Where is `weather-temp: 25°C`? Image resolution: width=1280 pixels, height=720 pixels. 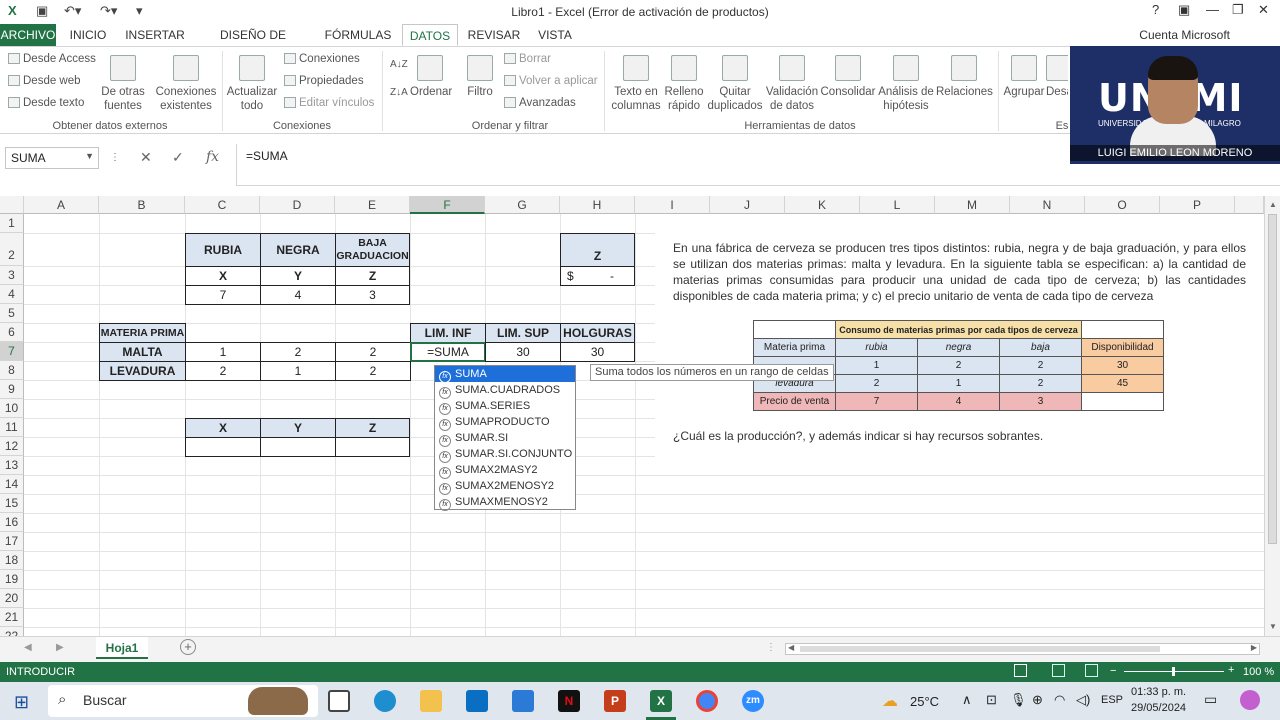
weather-temp: 25°C is located at coordinates (924, 701).